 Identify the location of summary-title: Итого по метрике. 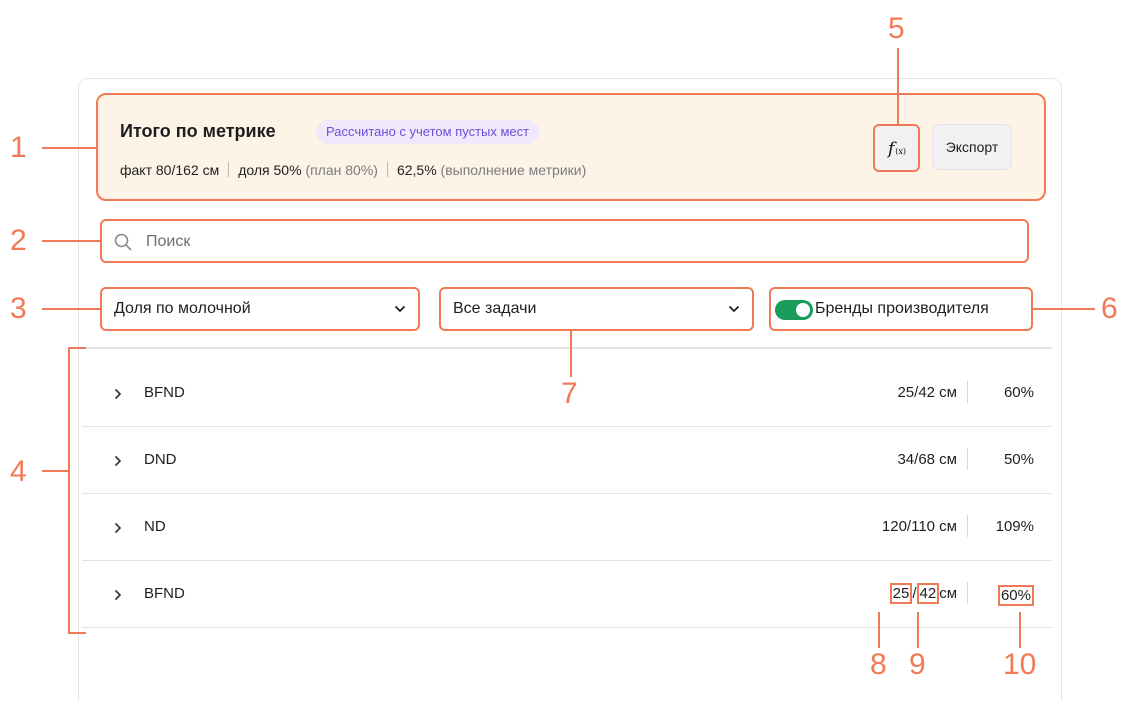
(198, 131).